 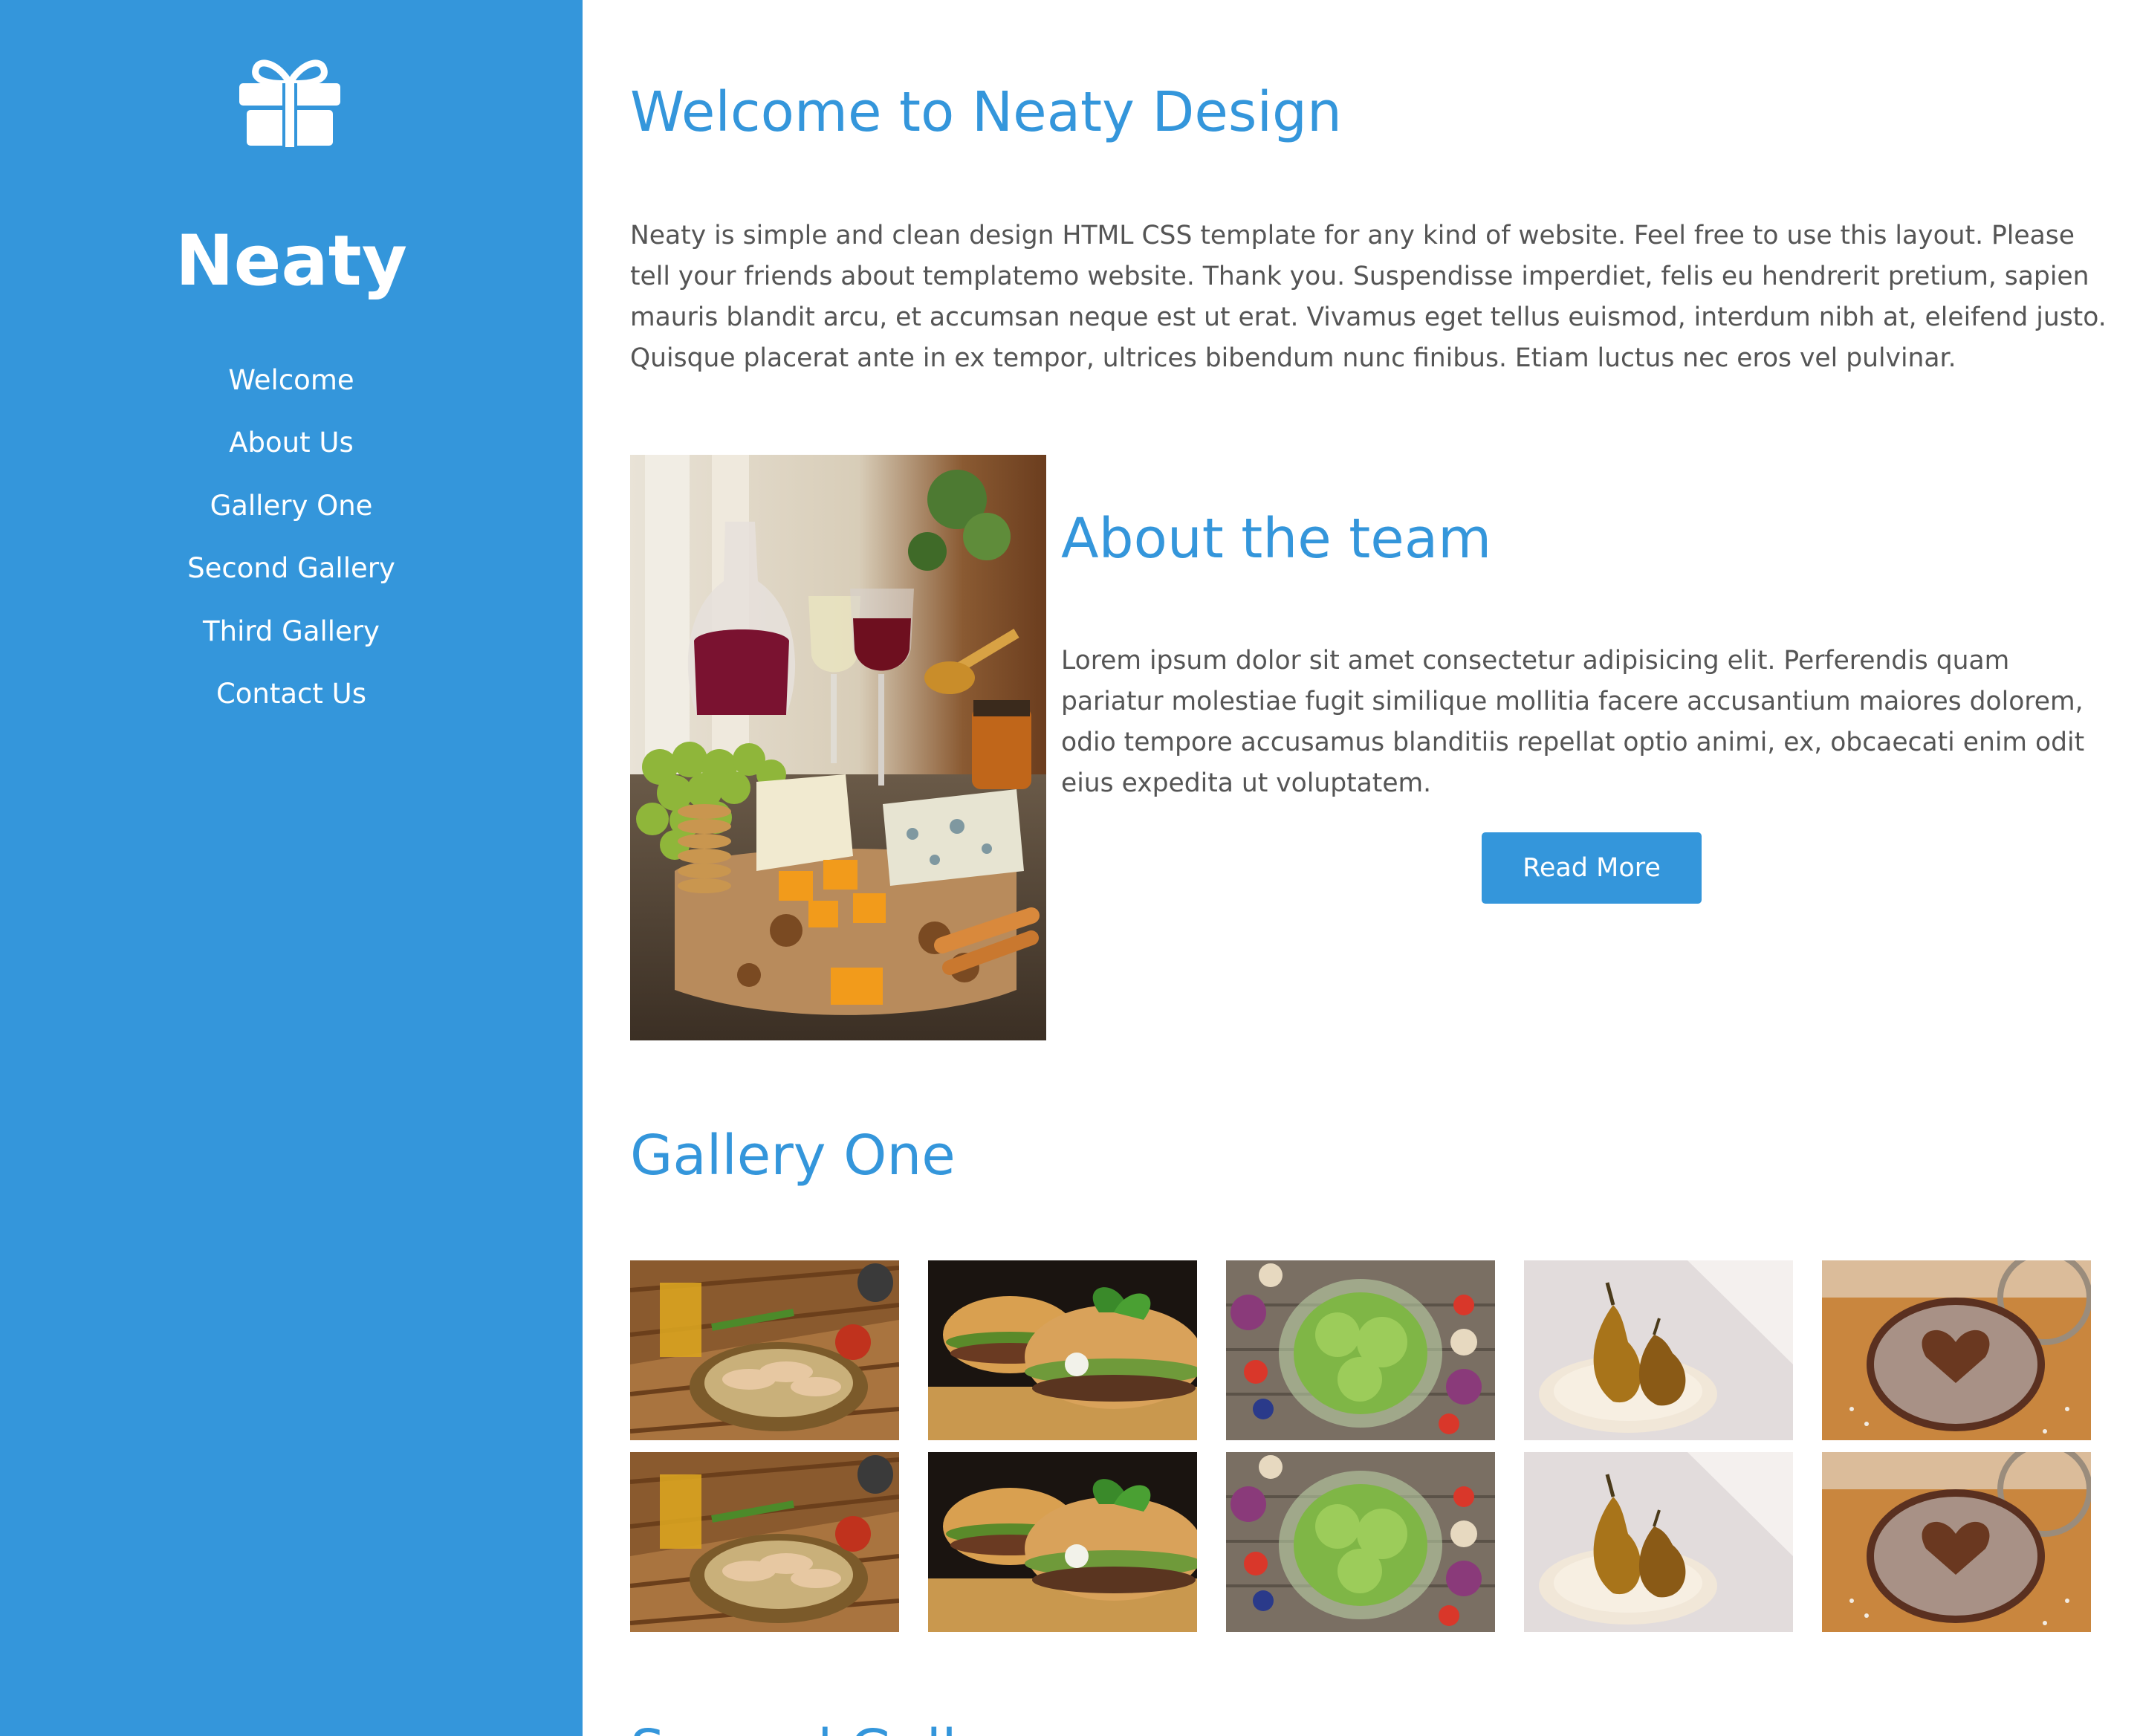 I want to click on nav-item-contact-us: Contact Us, so click(x=291, y=694).